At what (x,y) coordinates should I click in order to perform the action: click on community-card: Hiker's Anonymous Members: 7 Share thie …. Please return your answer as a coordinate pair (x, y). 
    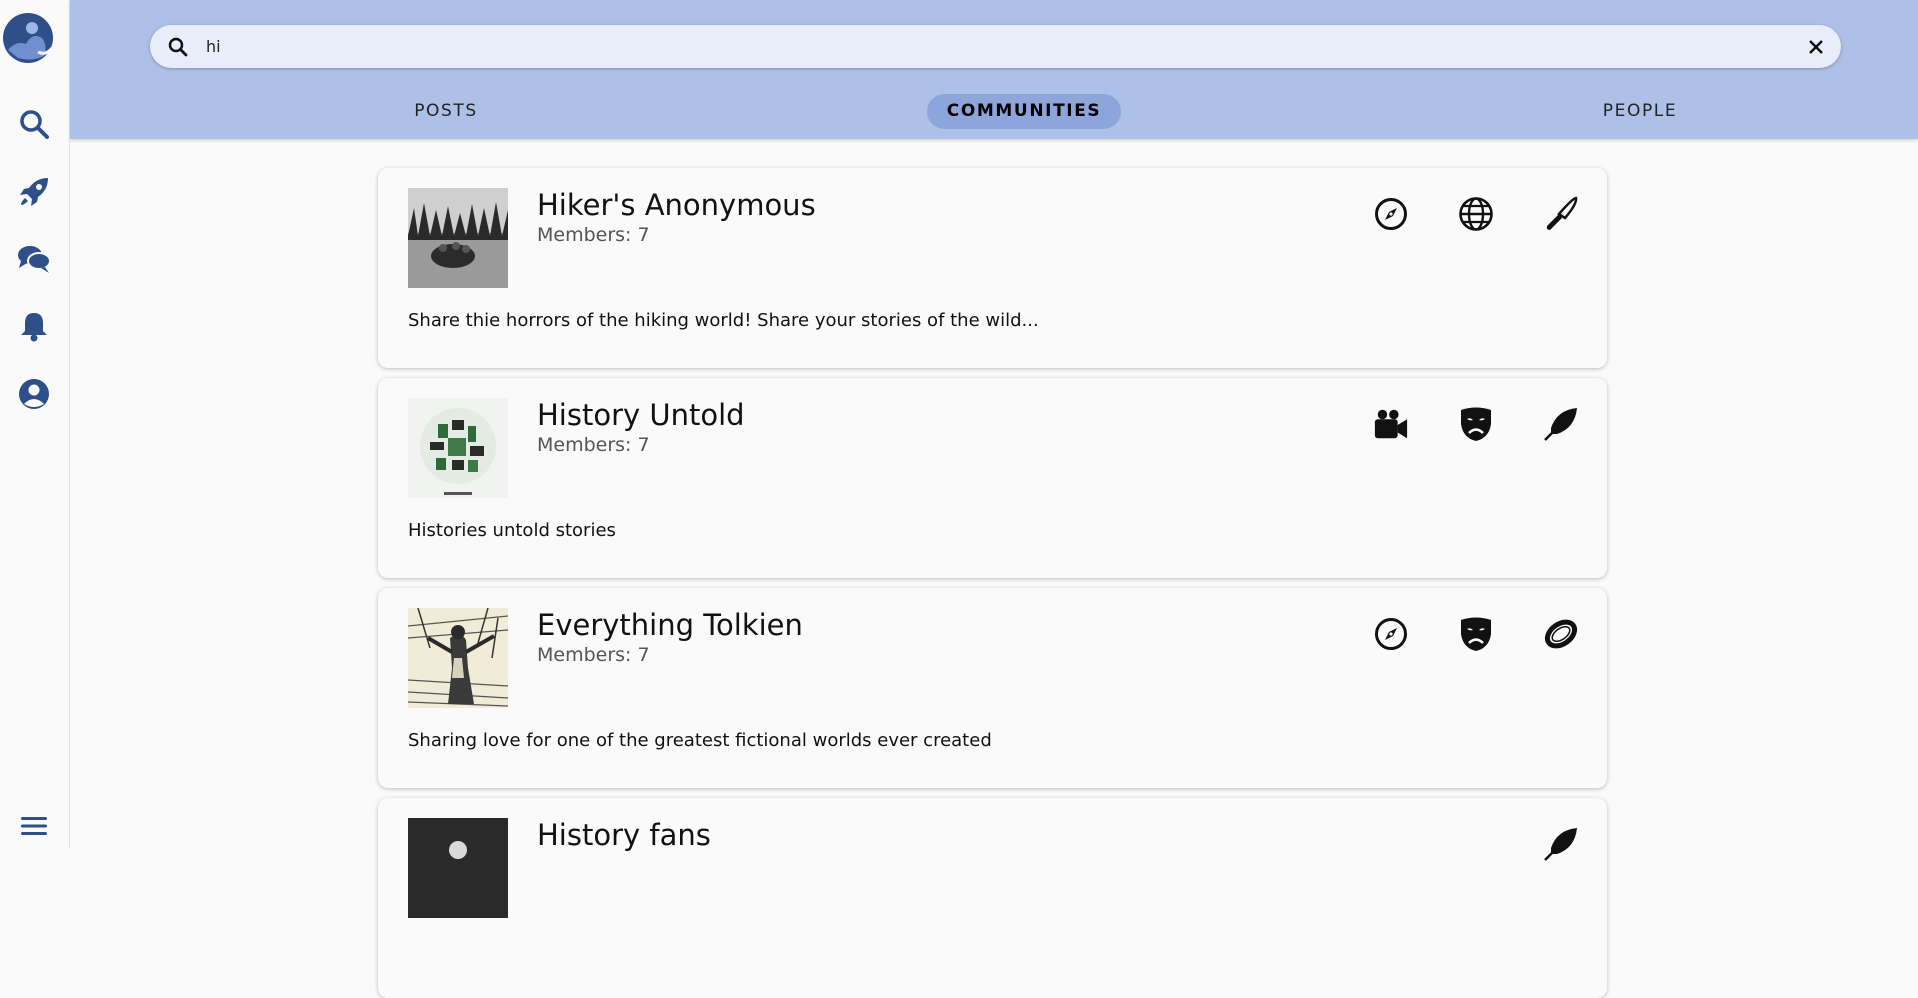
    Looking at the image, I should click on (992, 268).